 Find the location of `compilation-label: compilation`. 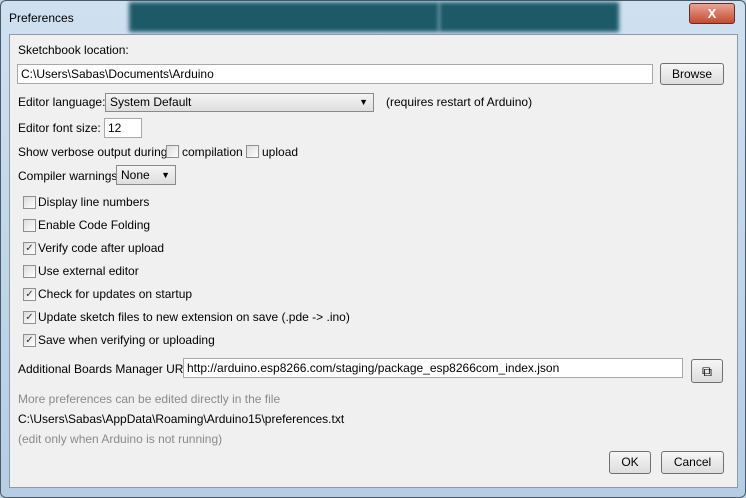

compilation-label: compilation is located at coordinates (212, 152).